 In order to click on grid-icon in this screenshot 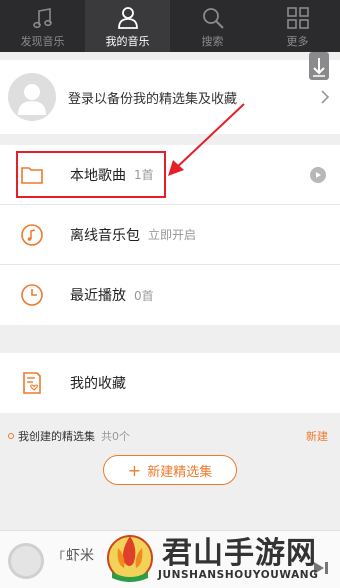, I will do `click(297, 18)`.